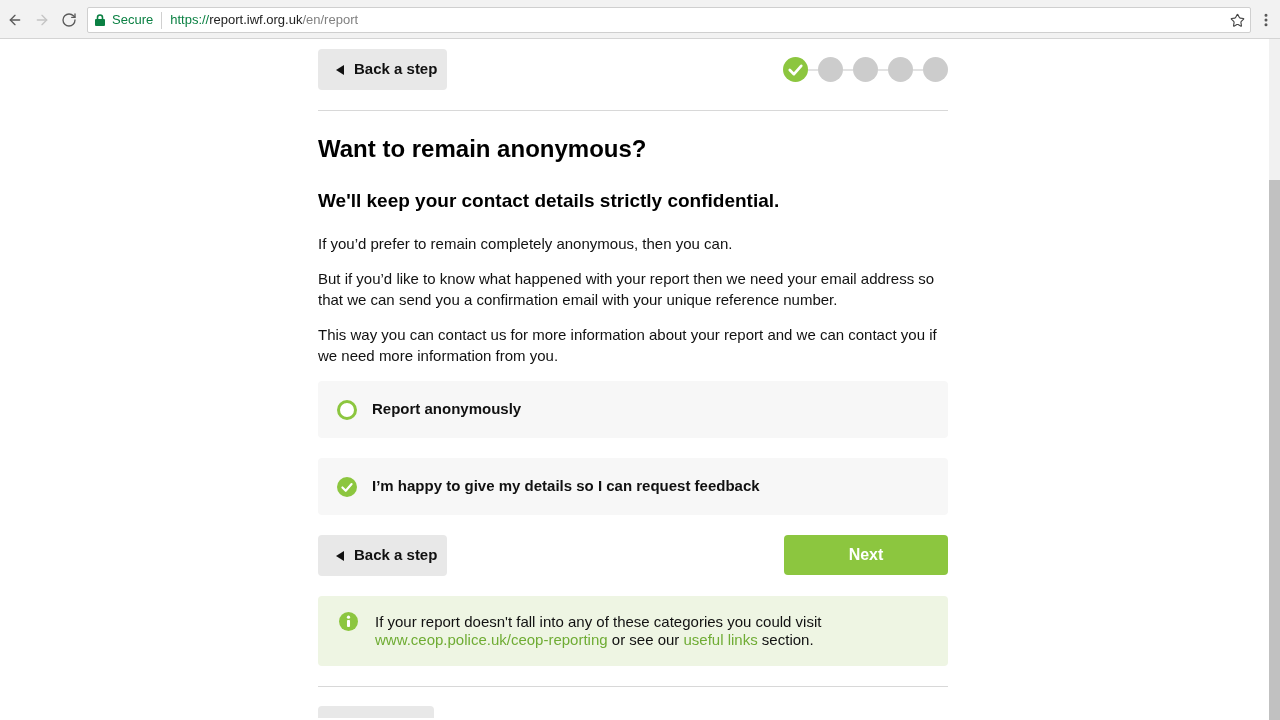 The height and width of the screenshot is (720, 1280). What do you see at coordinates (1274, 450) in the screenshot?
I see `scrollbar-thumb` at bounding box center [1274, 450].